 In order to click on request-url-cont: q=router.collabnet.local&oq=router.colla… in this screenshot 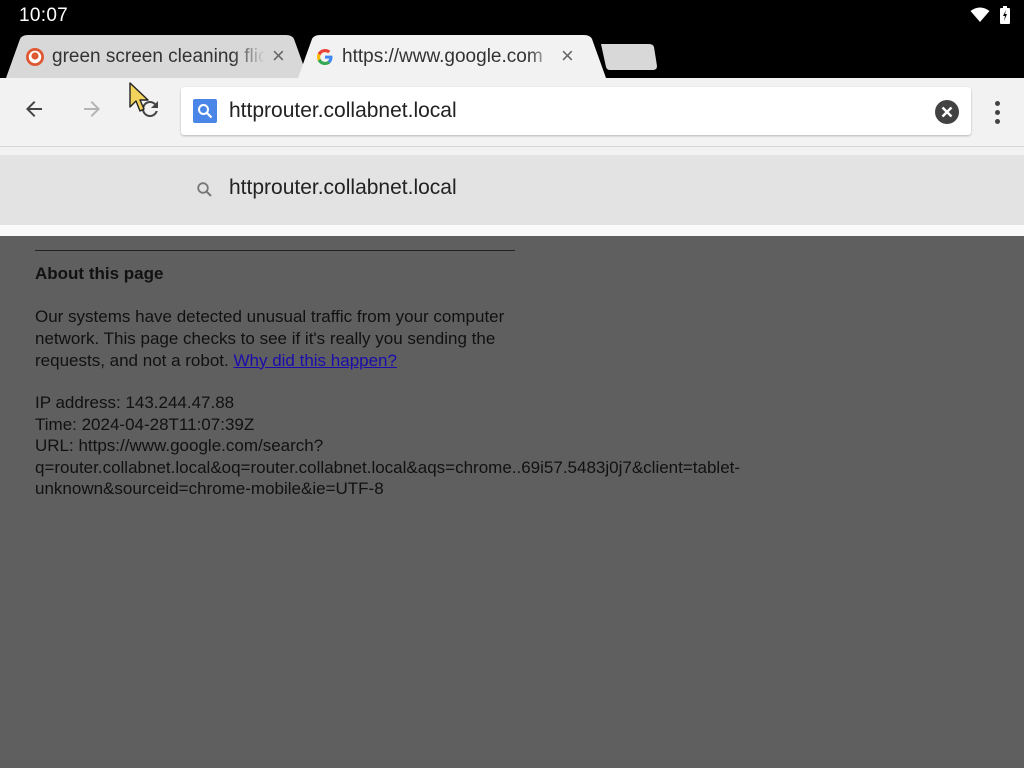, I will do `click(388, 467)`.